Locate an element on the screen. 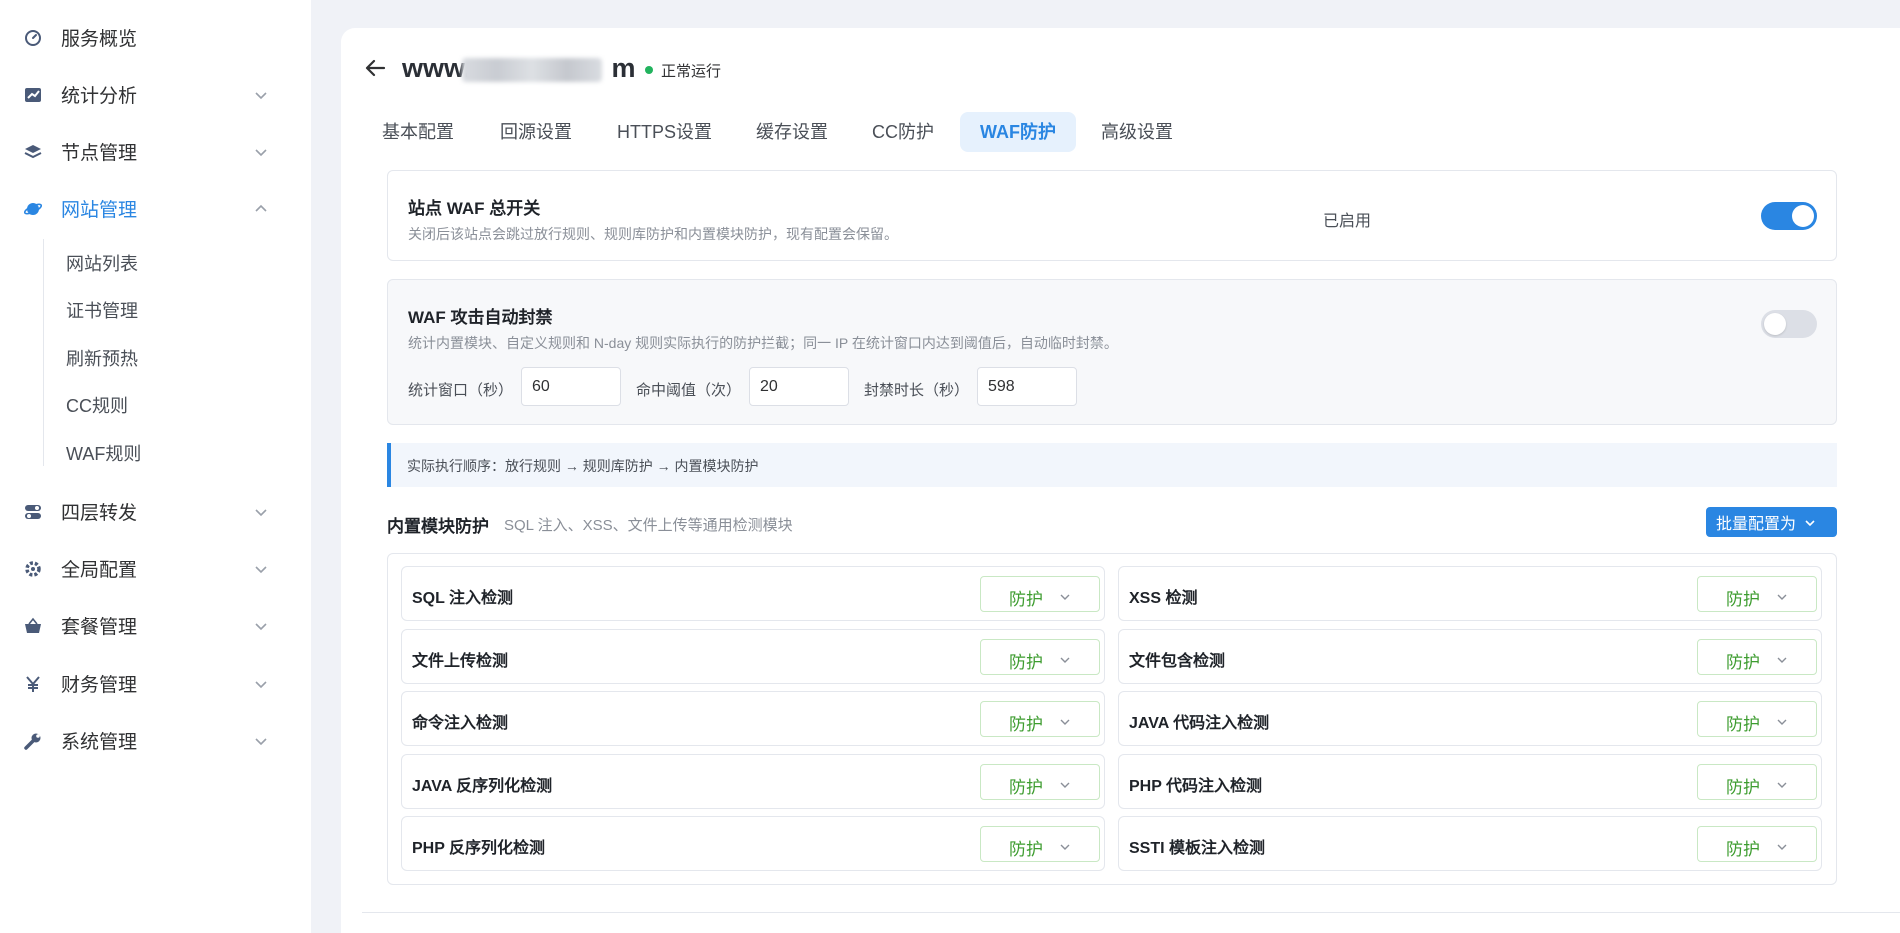 The width and height of the screenshot is (1900, 933). tab-cache: 缓存设置 is located at coordinates (792, 132).